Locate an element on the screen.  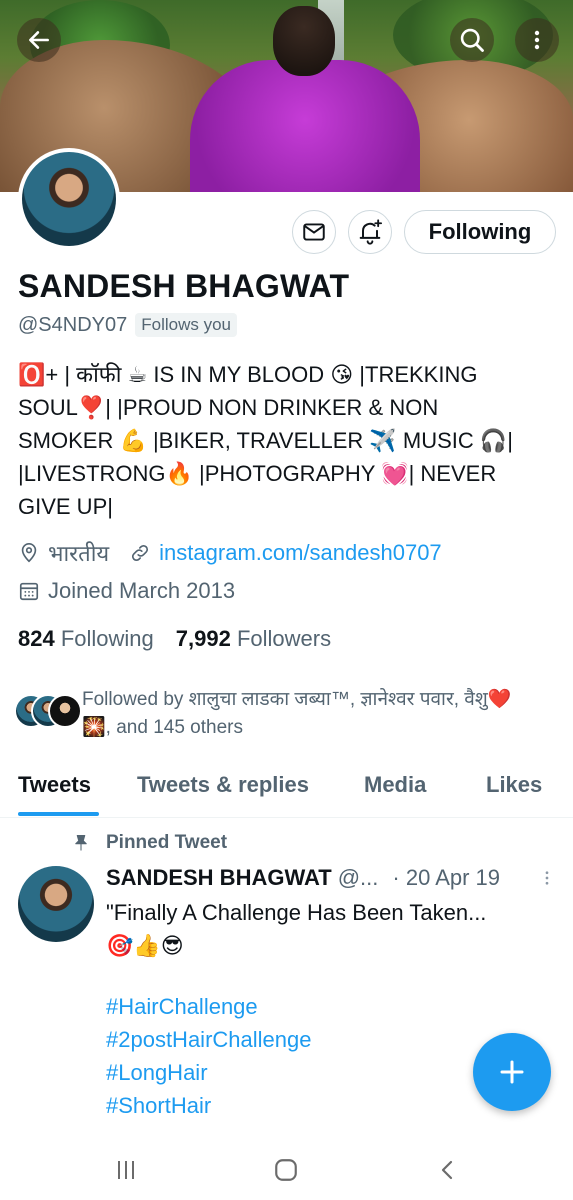
tab-likes: Likes is located at coordinates (514, 785).